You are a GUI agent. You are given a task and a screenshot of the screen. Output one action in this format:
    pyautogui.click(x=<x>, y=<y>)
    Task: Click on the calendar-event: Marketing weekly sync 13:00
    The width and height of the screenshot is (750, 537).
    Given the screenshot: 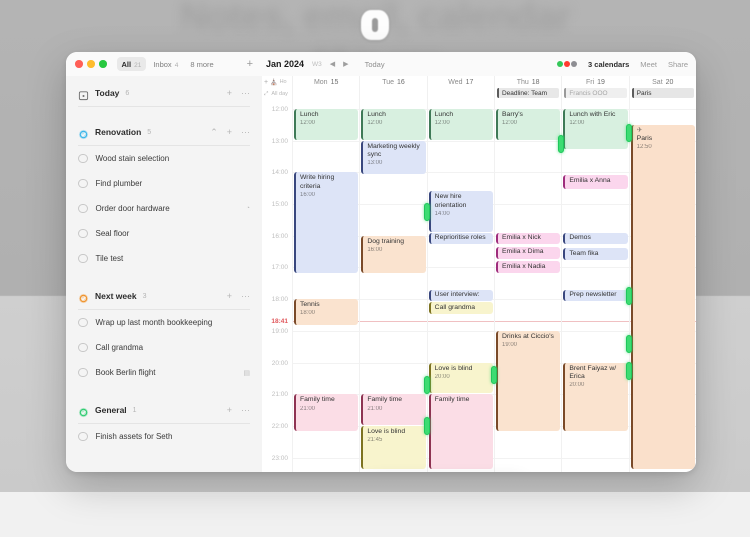 What is the action you would take?
    pyautogui.click(x=393, y=157)
    